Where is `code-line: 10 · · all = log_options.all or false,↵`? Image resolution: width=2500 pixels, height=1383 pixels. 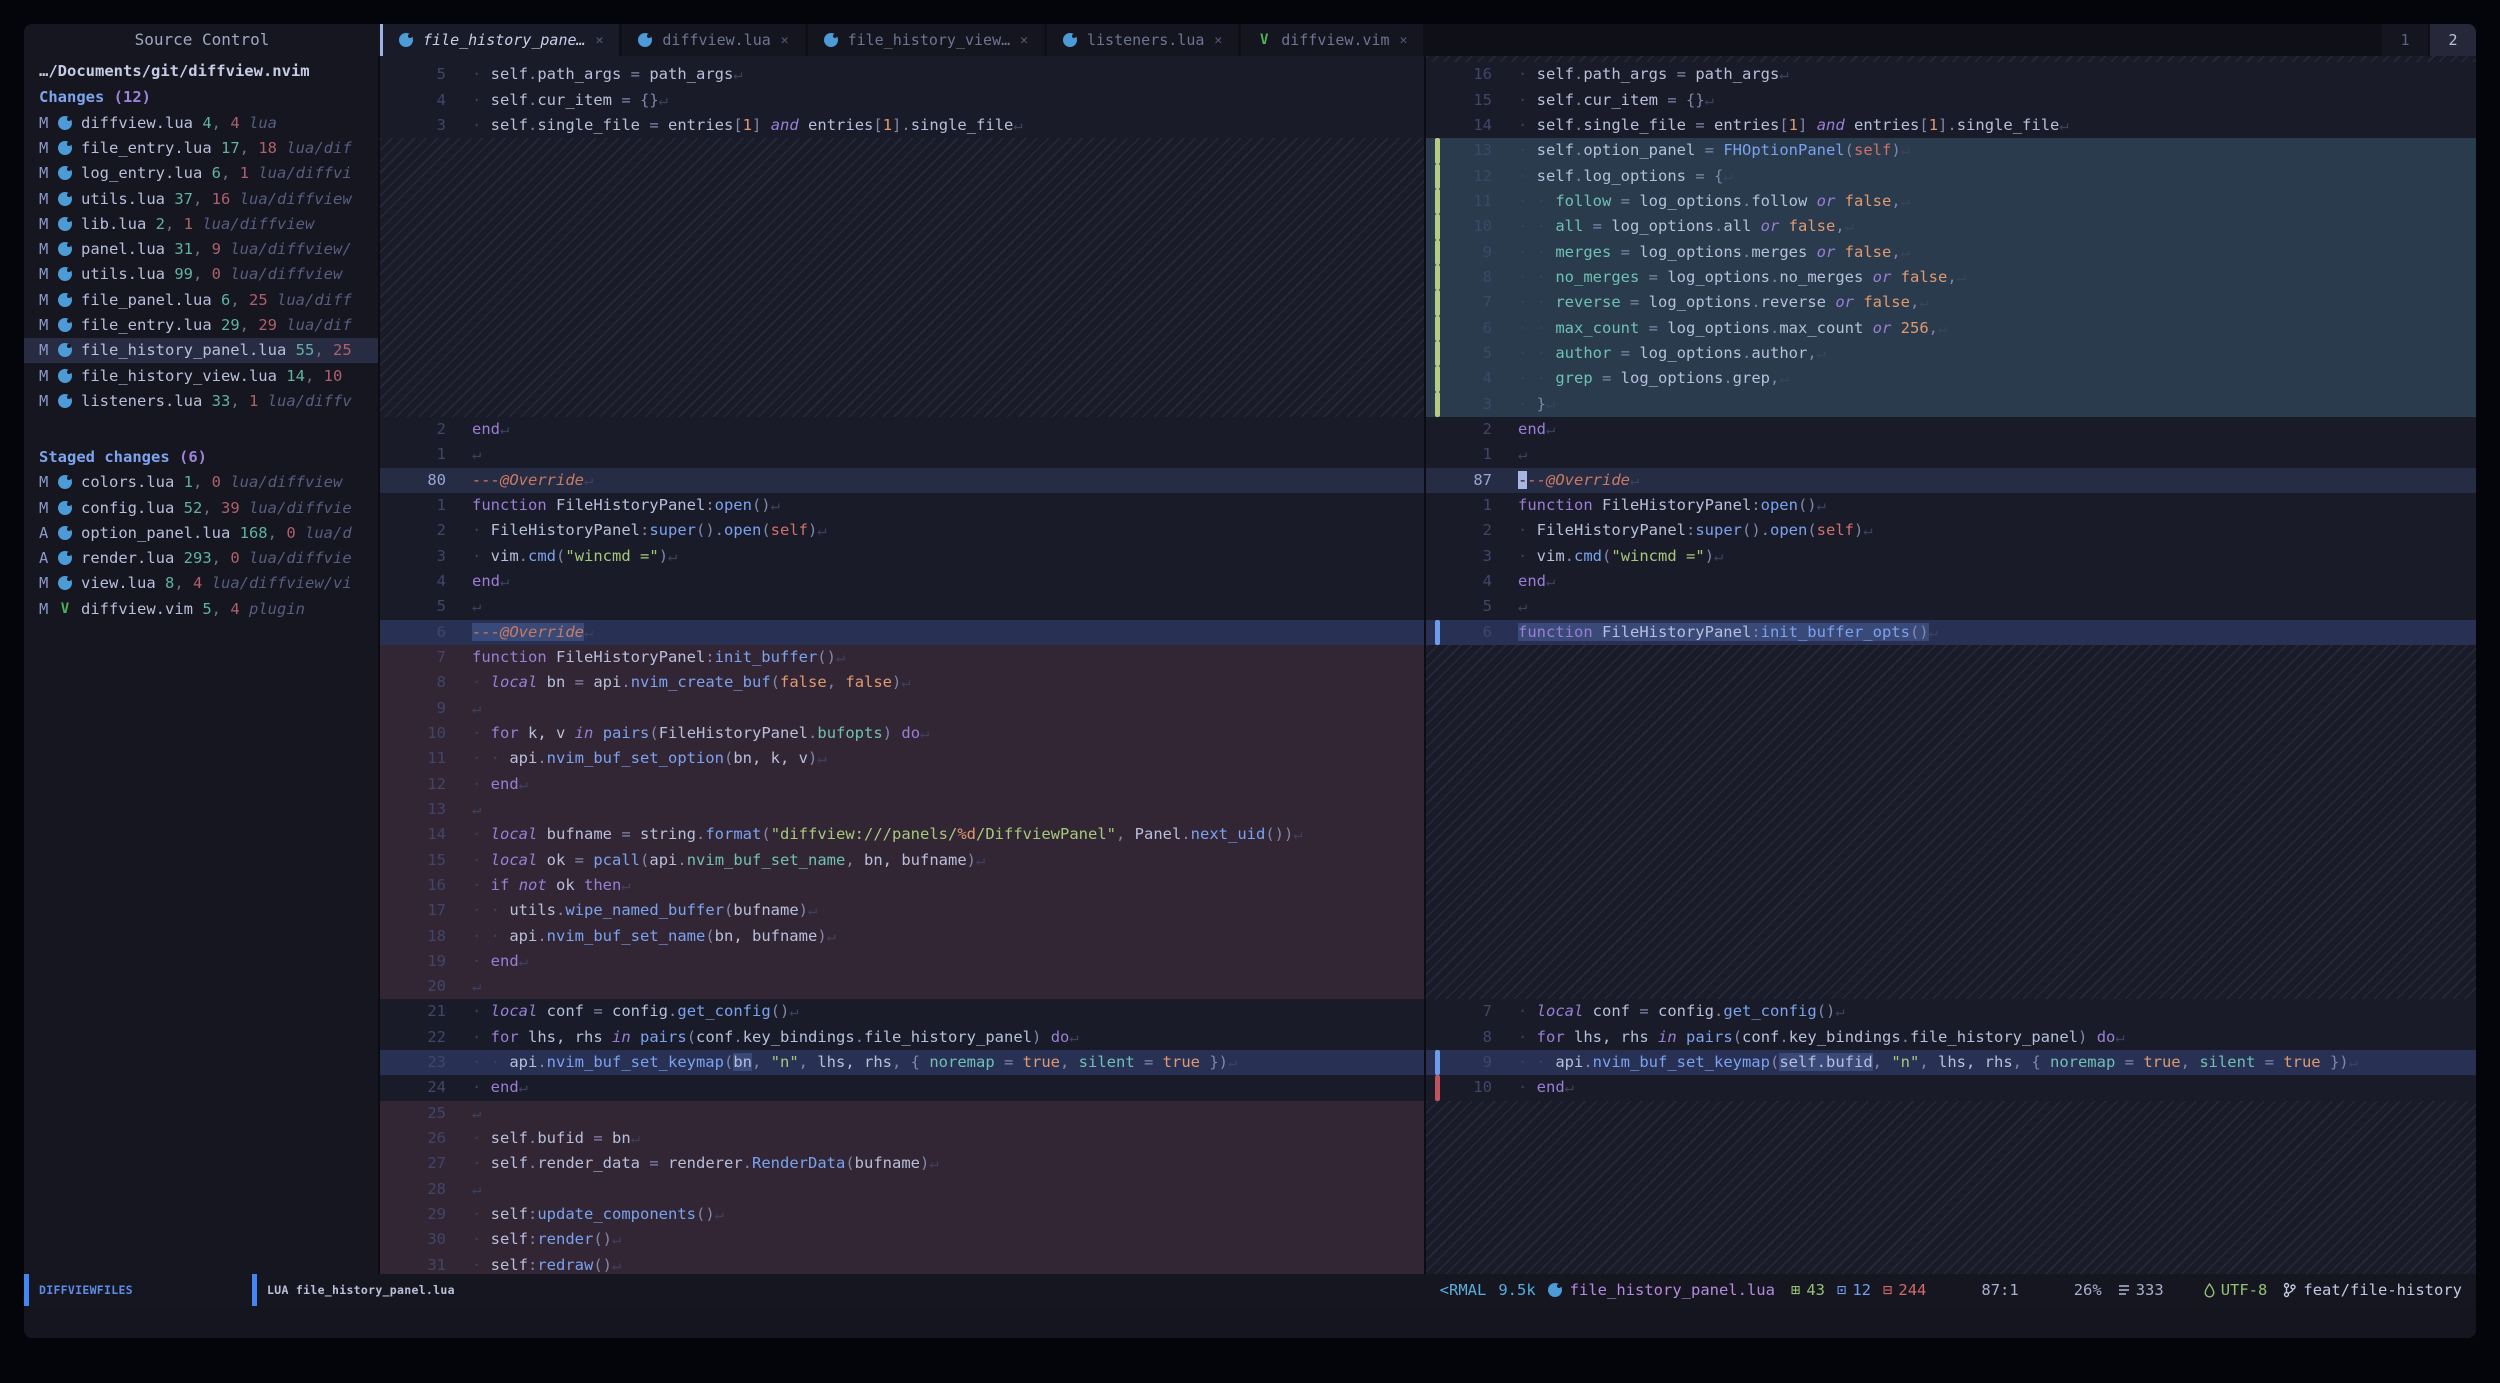
code-line: 10 · · all = log_options.all or false,↵ is located at coordinates (1951, 227).